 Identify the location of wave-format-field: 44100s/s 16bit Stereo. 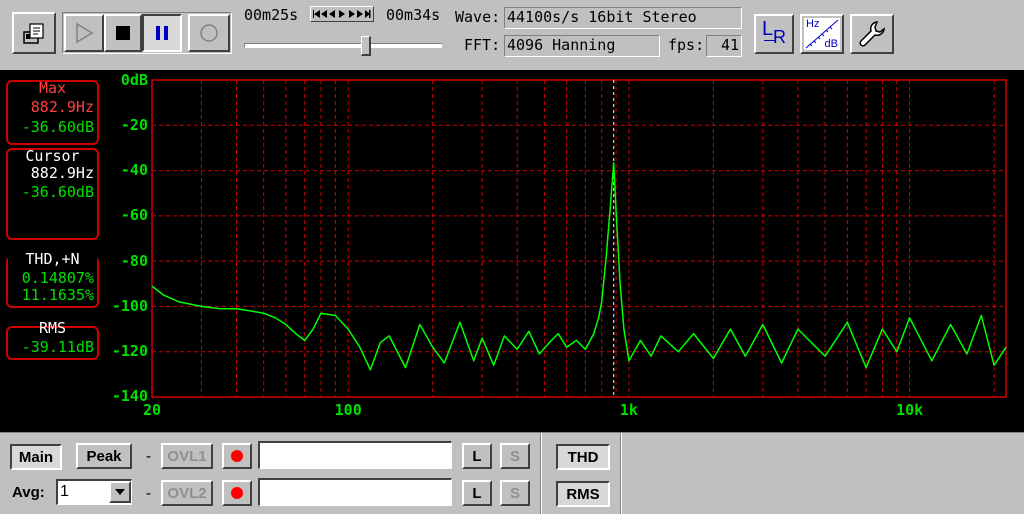
(623, 18).